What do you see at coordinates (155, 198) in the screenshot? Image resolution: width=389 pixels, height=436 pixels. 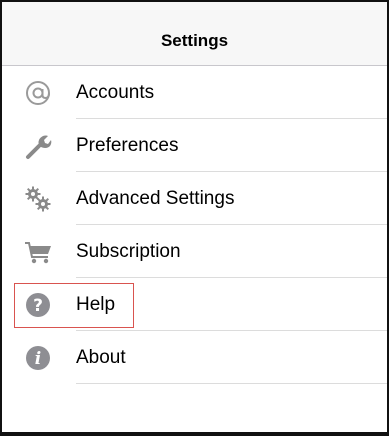 I see `settings-item-label: Advanced Settings` at bounding box center [155, 198].